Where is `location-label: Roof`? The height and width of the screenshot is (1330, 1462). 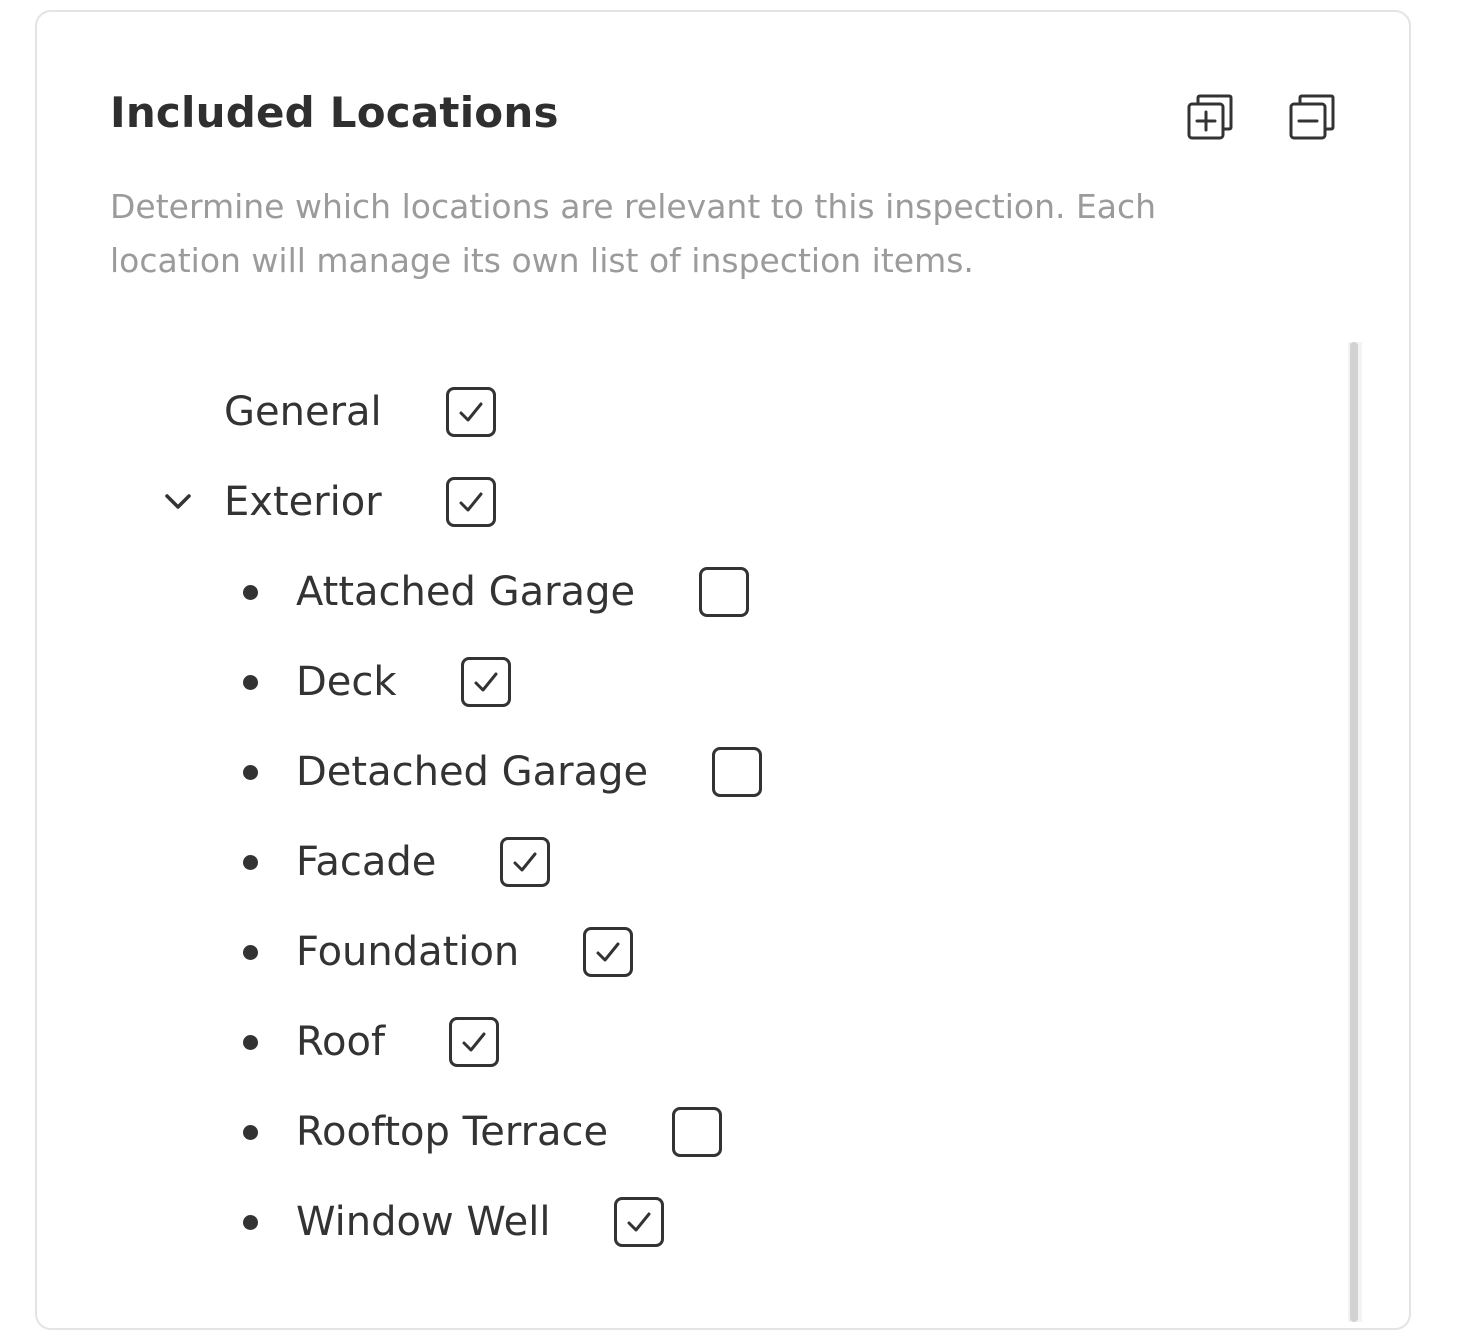
location-label: Roof is located at coordinates (341, 1042).